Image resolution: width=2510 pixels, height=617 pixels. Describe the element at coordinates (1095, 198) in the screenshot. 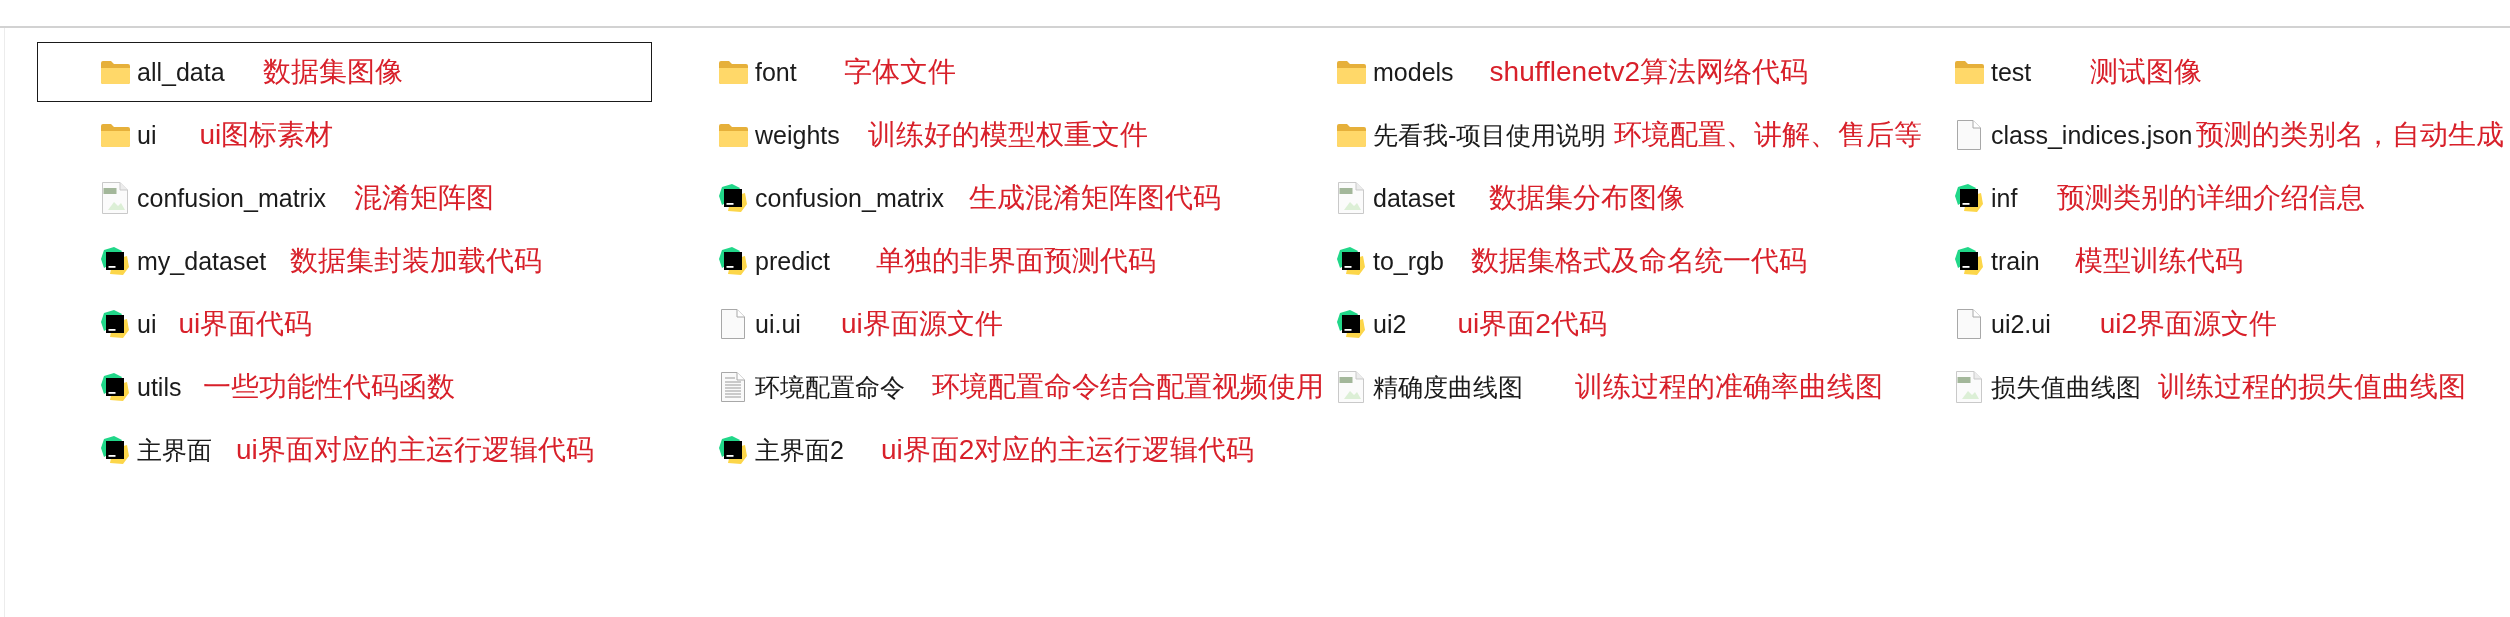

I see `annotation-text: 生成混淆矩阵图代码` at that location.